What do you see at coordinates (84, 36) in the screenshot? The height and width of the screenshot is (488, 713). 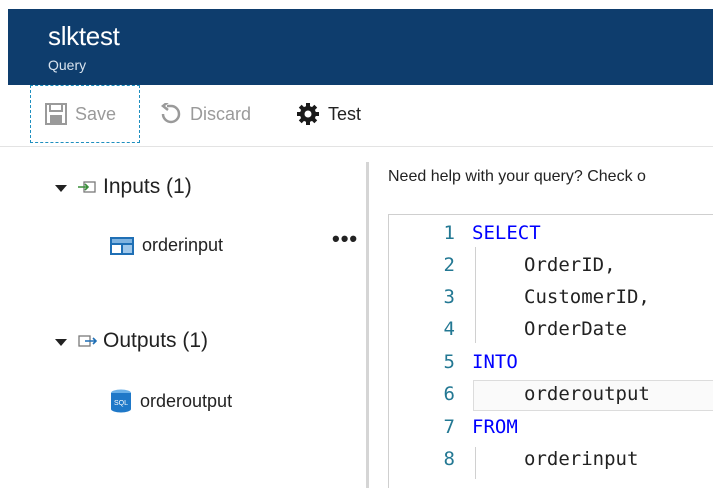 I see `blade-title: slktest` at bounding box center [84, 36].